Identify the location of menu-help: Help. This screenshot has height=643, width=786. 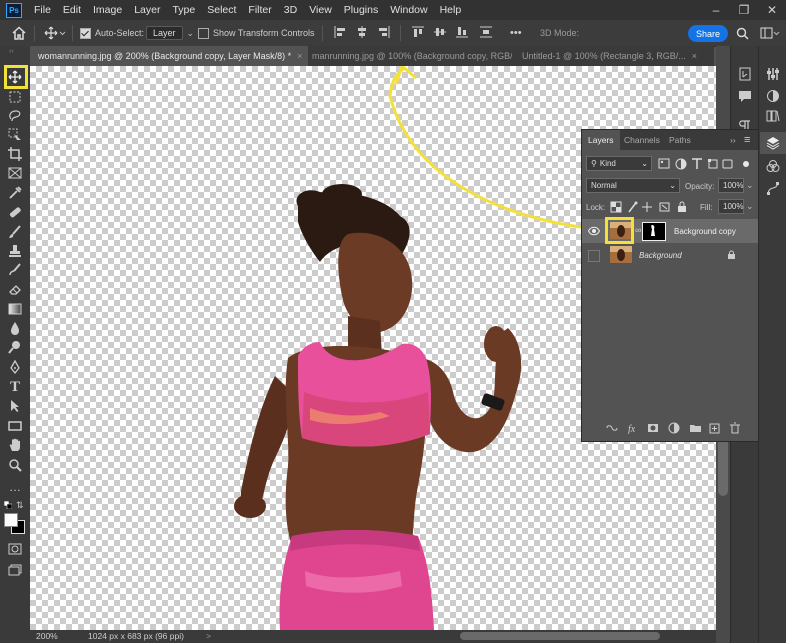
(451, 10).